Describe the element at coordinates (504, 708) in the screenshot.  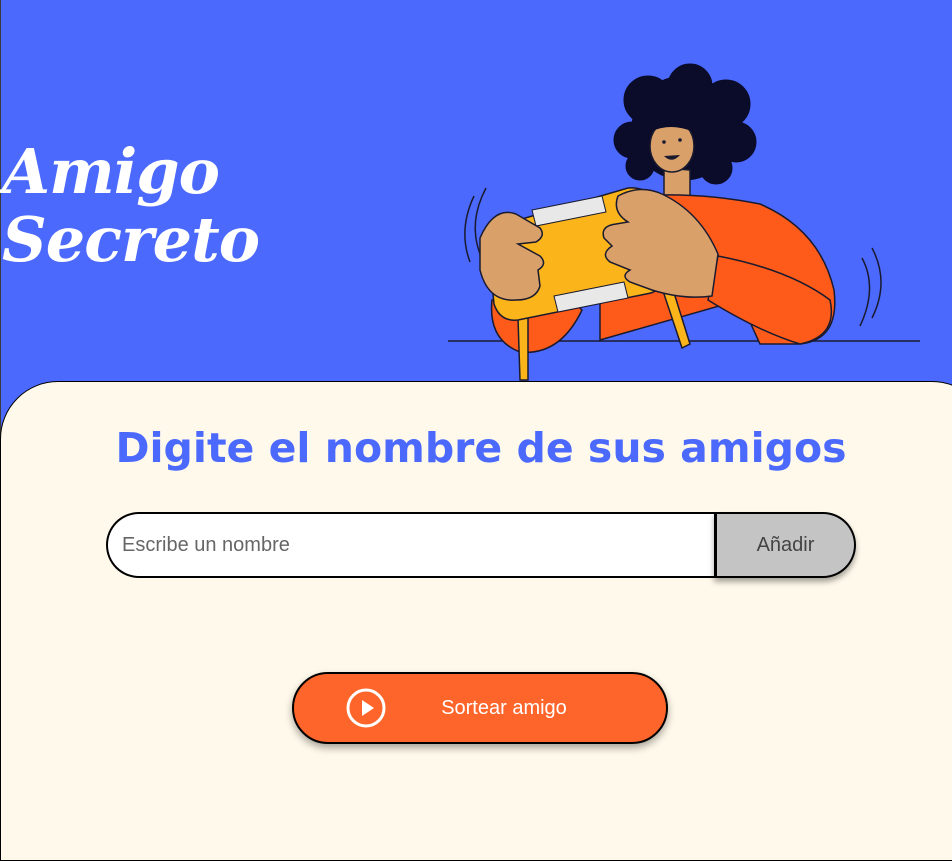
I see `draw-friend-button-label: Sortear amigo` at that location.